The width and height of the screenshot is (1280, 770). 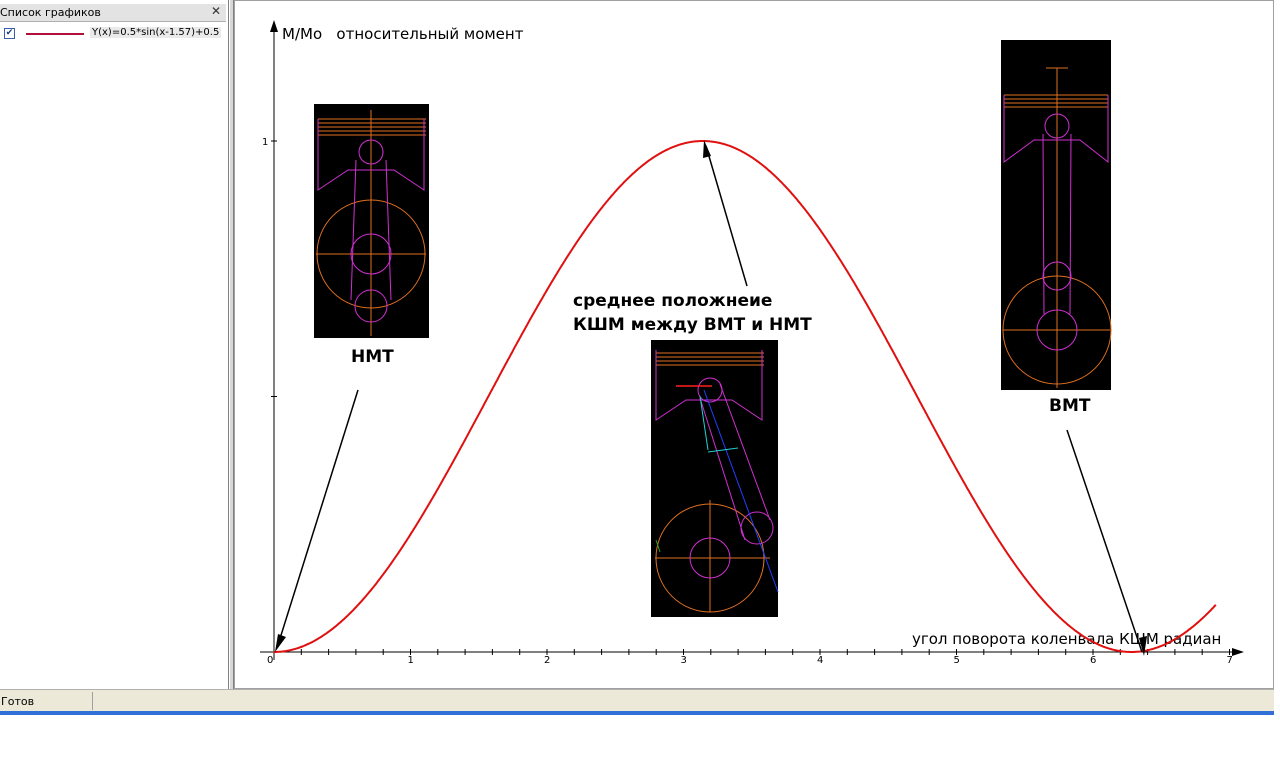 What do you see at coordinates (1230, 660) in the screenshot?
I see `x-tick-label: 7` at bounding box center [1230, 660].